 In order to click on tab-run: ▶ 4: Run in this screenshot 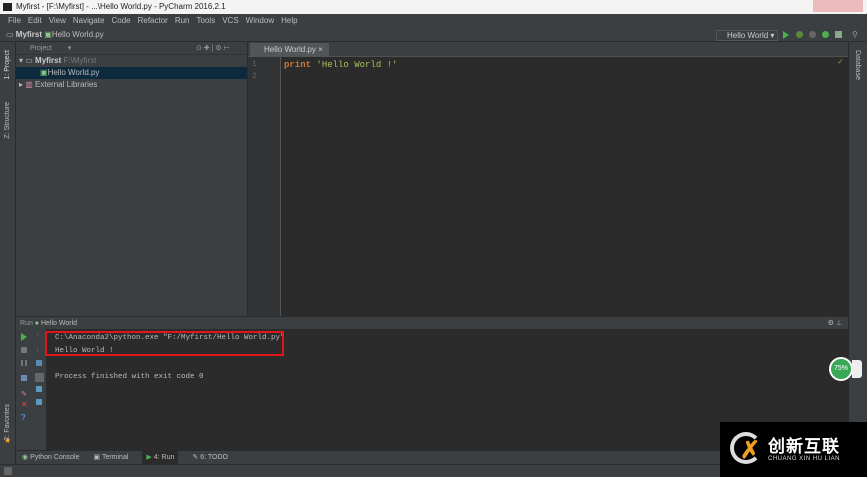, I will do `click(160, 457)`.